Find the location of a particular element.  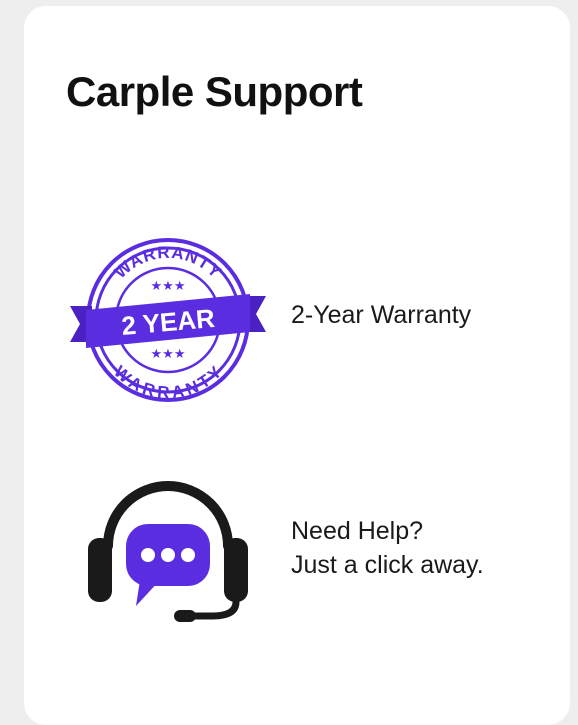

help-label-line2: Just a click away. is located at coordinates (387, 565).